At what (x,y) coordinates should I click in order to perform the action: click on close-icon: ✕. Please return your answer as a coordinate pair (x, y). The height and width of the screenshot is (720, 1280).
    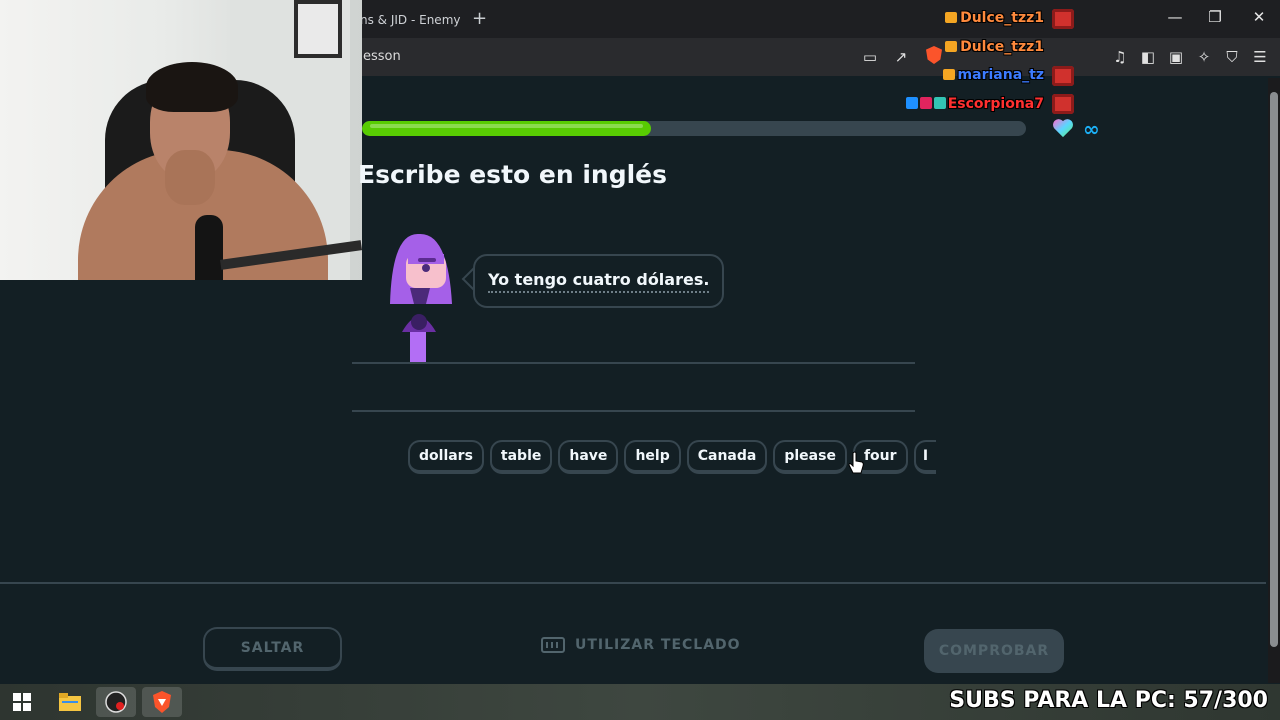
    Looking at the image, I should click on (1259, 17).